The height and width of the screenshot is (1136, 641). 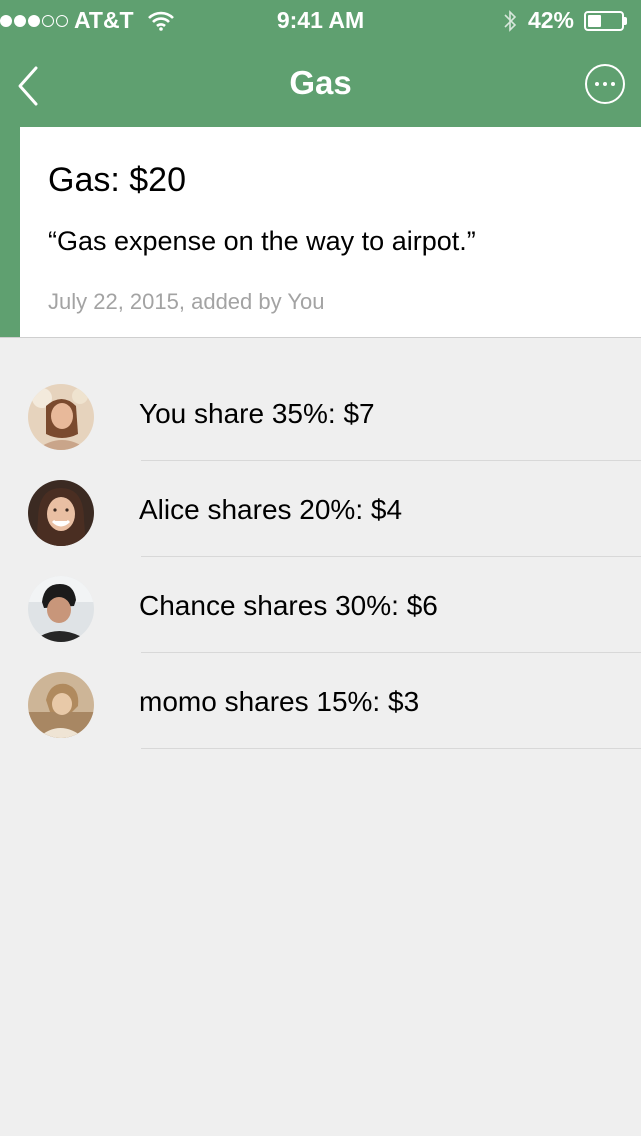 I want to click on share-text: Chance shares 30%: $6, so click(x=288, y=605).